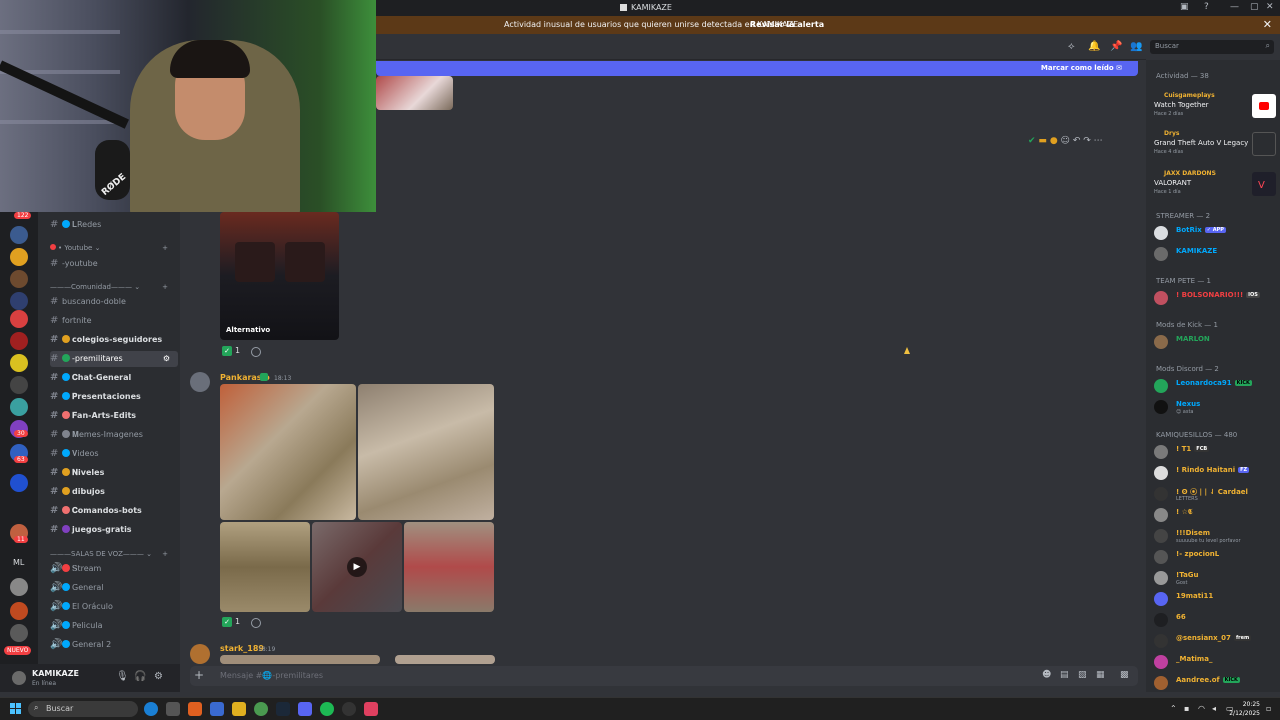 This screenshot has height=720, width=1280. Describe the element at coordinates (114, 287) in the screenshot. I see `category-comunidad: ———Comunidad——— ⌄ +` at that location.